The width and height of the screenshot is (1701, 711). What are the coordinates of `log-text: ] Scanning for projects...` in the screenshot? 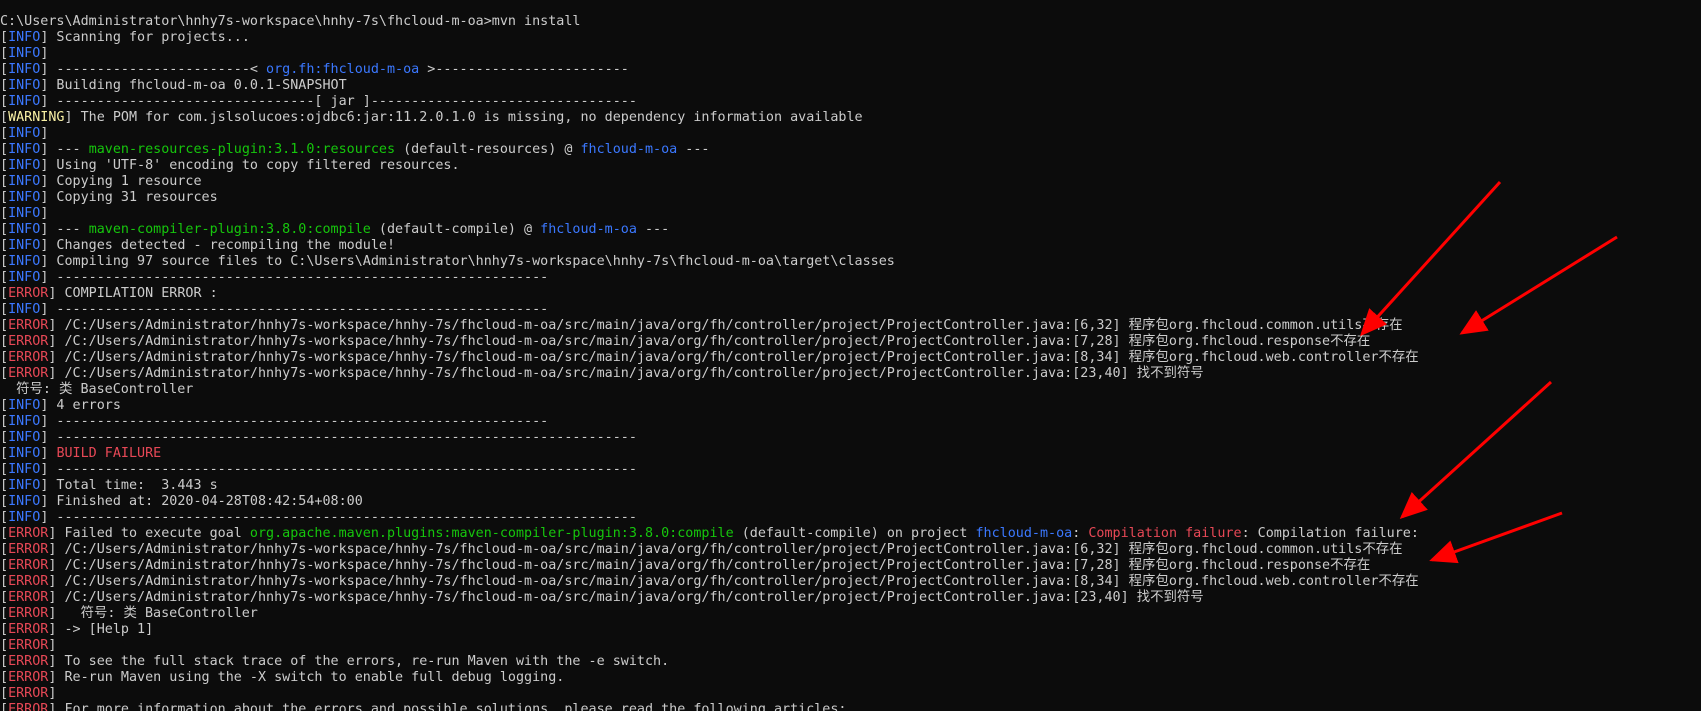 It's located at (145, 37).